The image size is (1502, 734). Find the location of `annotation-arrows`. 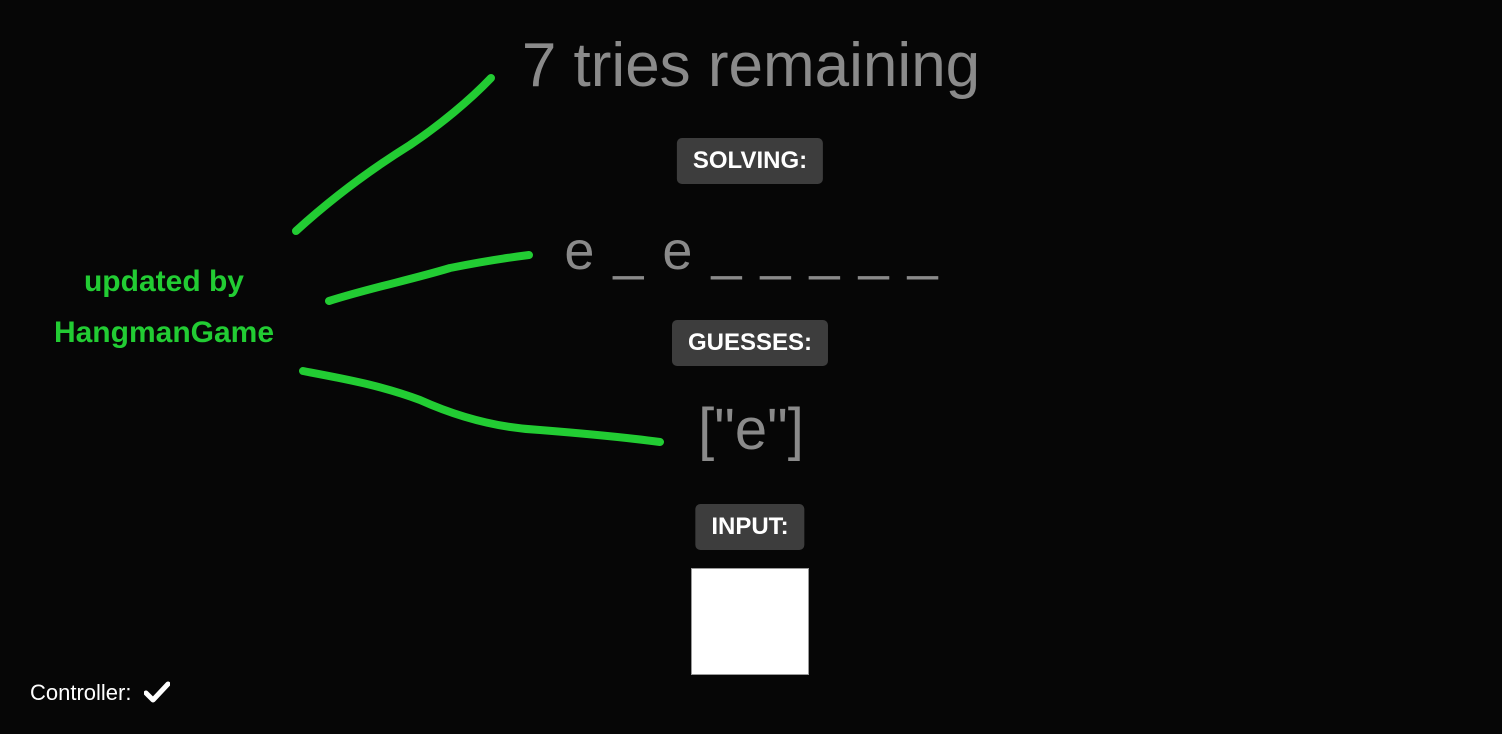

annotation-arrows is located at coordinates (478, 260).